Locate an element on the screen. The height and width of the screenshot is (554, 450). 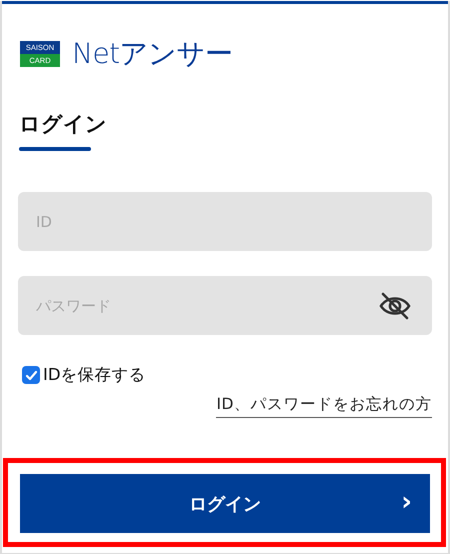
arrow-icon: › is located at coordinates (406, 502).